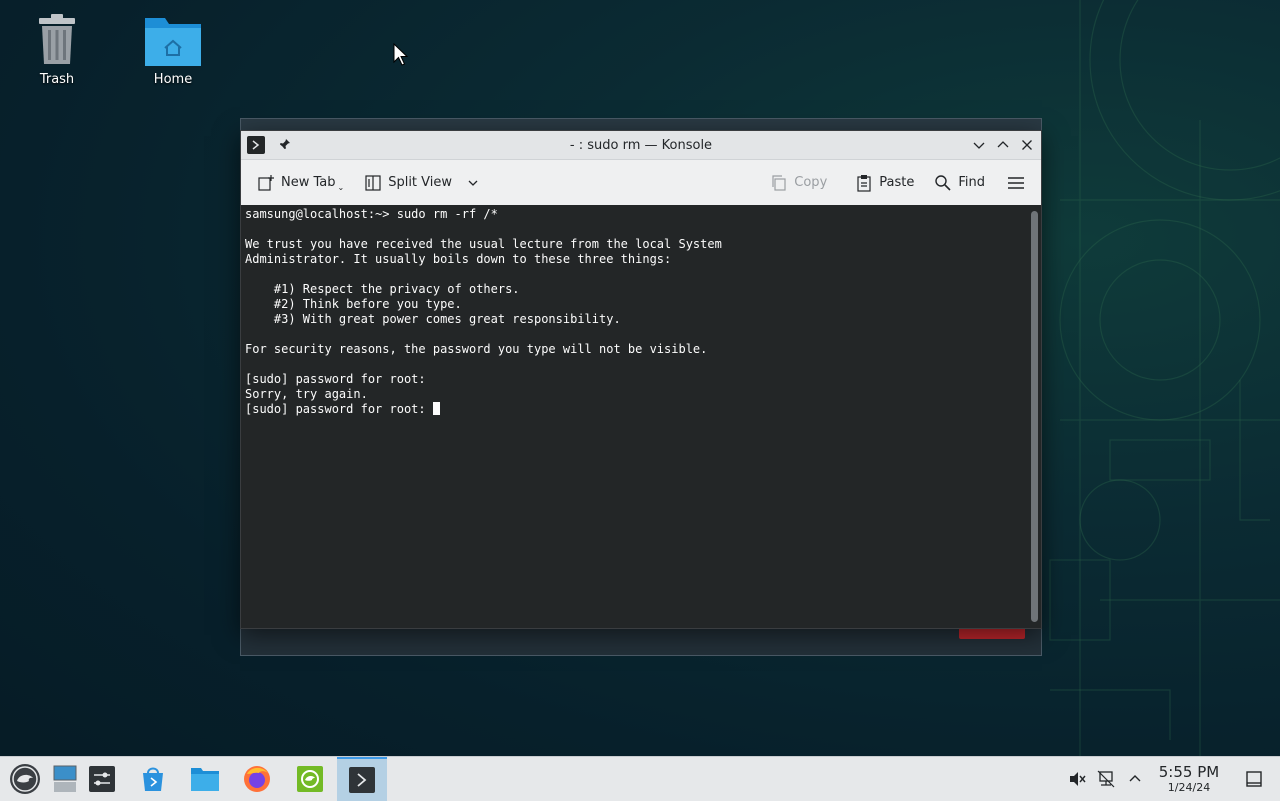  Describe the element at coordinates (57, 39) in the screenshot. I see `trash-icon` at that location.